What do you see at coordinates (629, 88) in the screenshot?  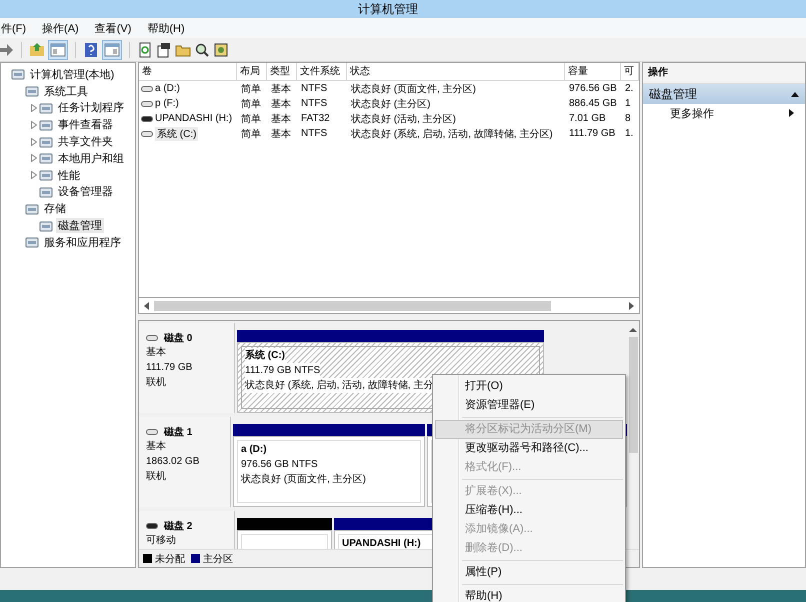 I see `table-cell: 2.` at bounding box center [629, 88].